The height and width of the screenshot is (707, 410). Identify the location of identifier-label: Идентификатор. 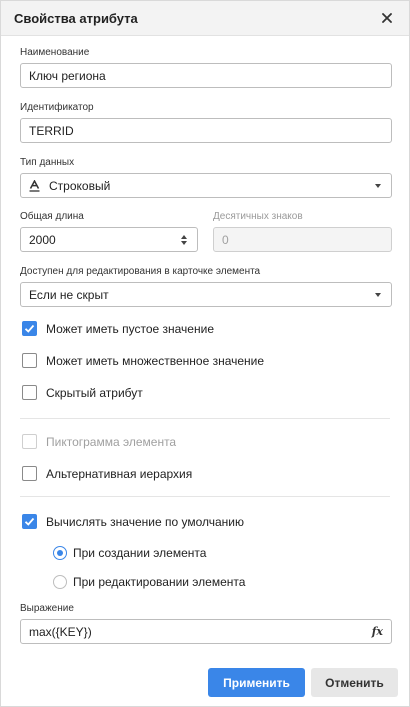
(57, 107).